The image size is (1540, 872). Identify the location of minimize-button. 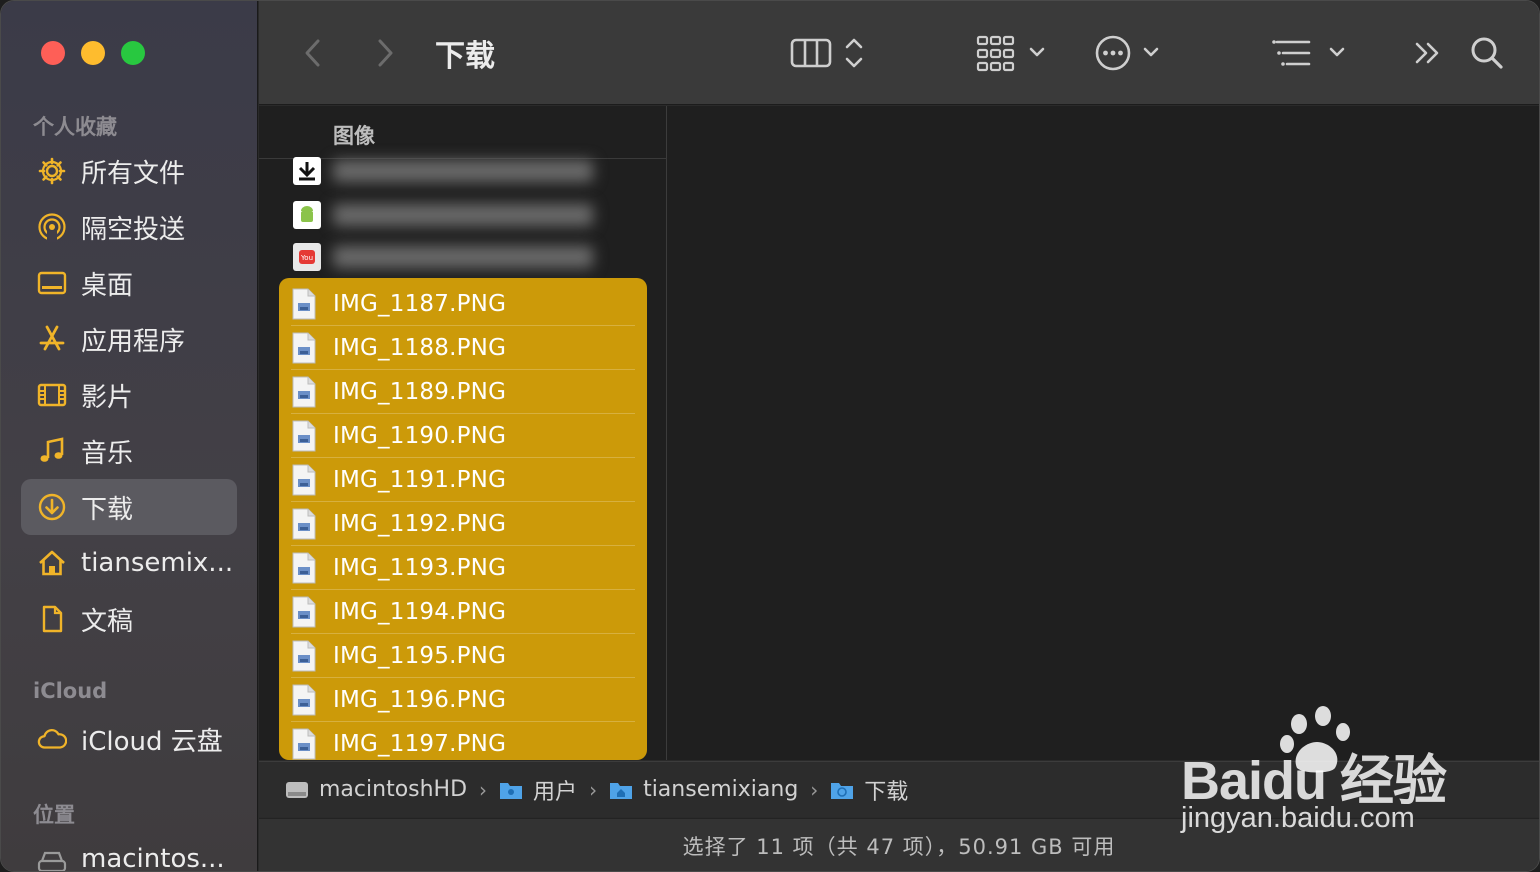
(93, 53).